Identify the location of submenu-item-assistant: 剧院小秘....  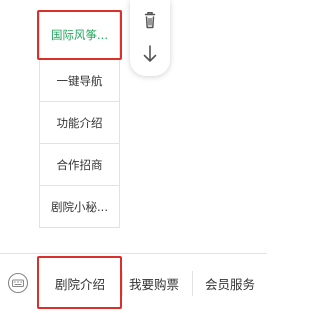
(79, 206).